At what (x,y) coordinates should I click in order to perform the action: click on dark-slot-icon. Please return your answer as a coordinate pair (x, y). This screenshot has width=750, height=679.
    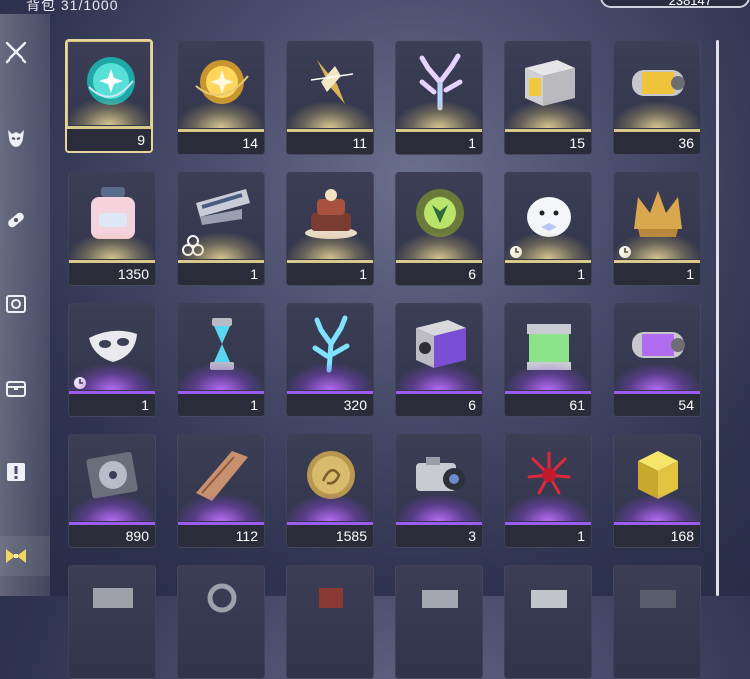
    Looking at the image, I should click on (658, 599).